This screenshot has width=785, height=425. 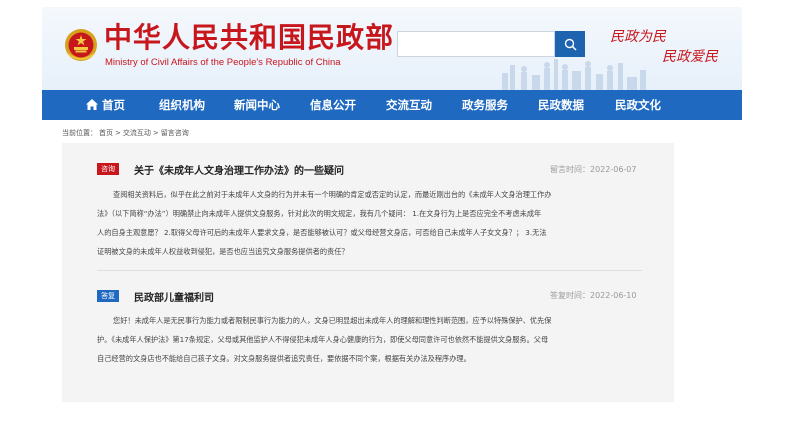 I want to click on site-title: 中华人民共和国民政部, so click(x=249, y=37).